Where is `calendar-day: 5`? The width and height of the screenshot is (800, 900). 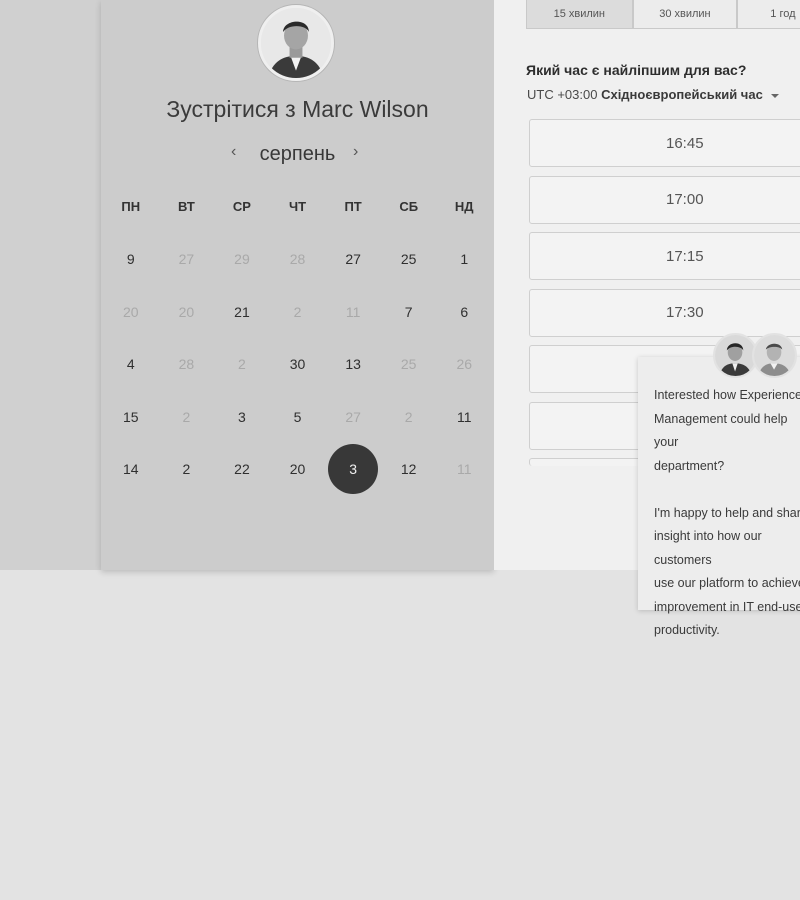
calendar-day: 5 is located at coordinates (298, 417).